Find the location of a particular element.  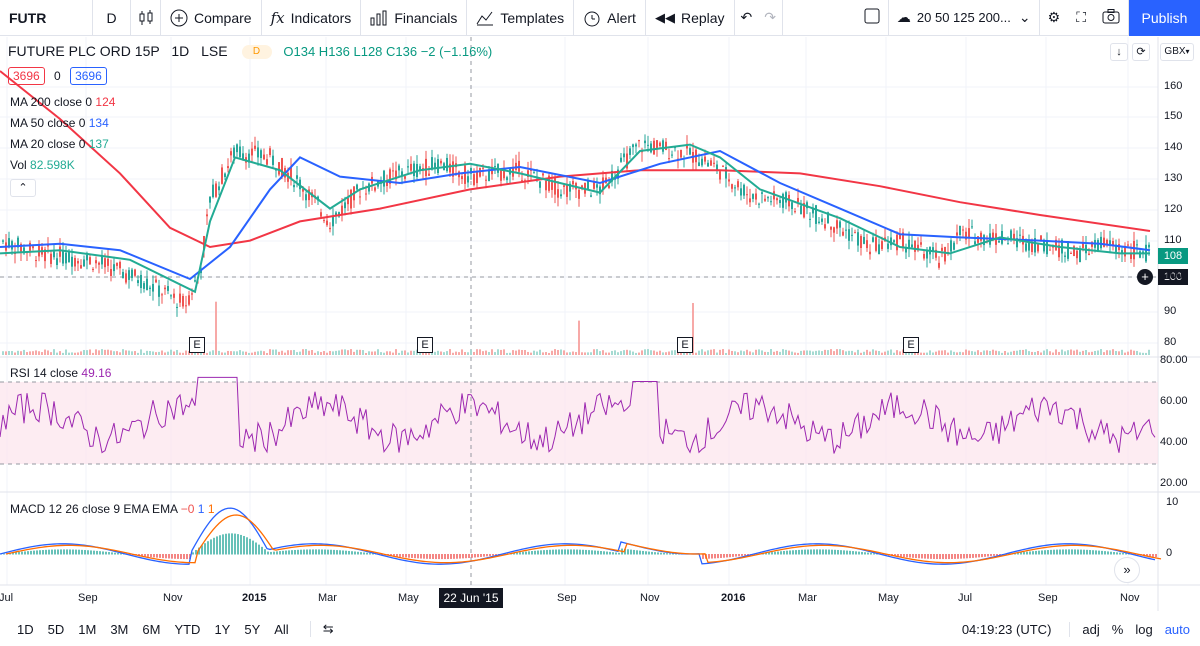

ma200-value: 124 is located at coordinates (105, 102).